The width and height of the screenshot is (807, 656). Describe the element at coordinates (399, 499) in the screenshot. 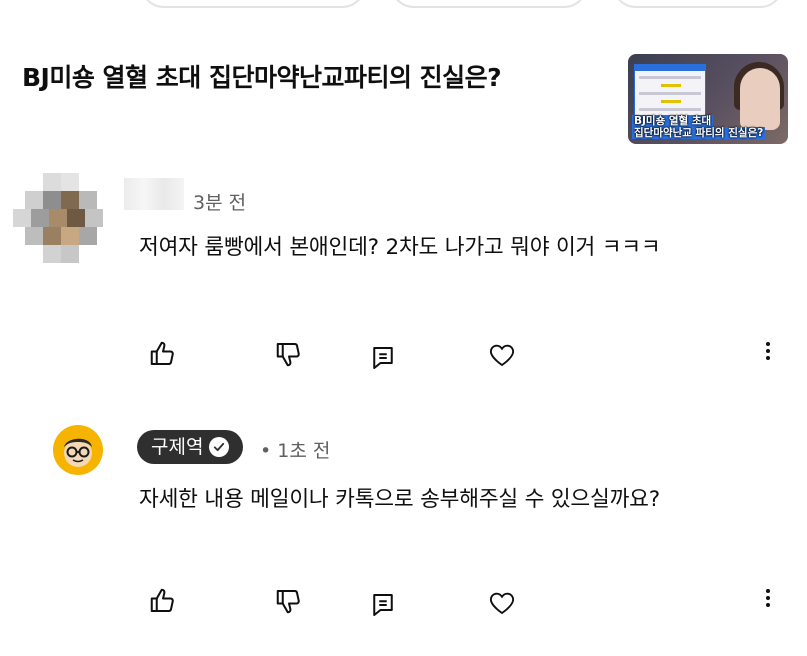

I see `comment-text: 자세한 내용 메일이나 카톡으로 송부해주실 수 있으실까요?` at that location.